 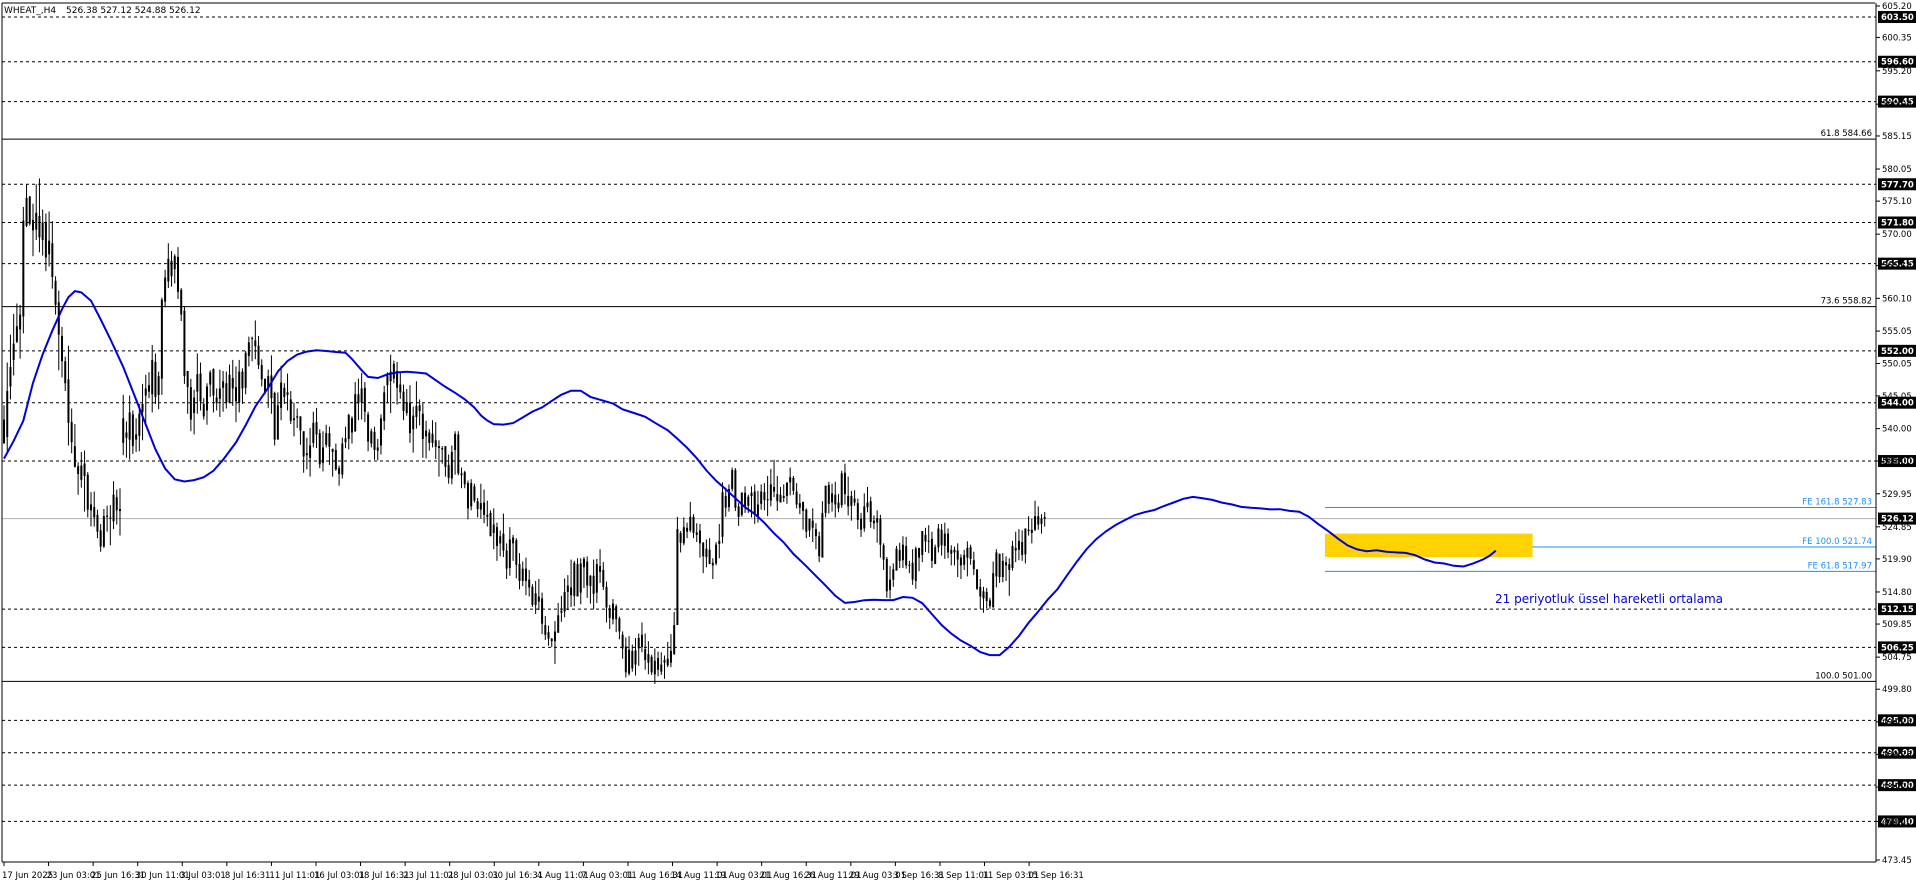 What do you see at coordinates (1897, 610) in the screenshot?
I see `level-badge-text: 512.15` at bounding box center [1897, 610].